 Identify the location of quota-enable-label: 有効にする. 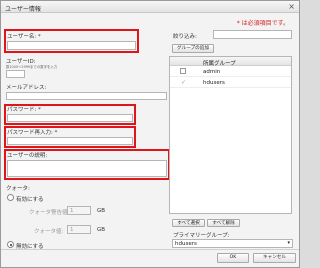
(30, 200).